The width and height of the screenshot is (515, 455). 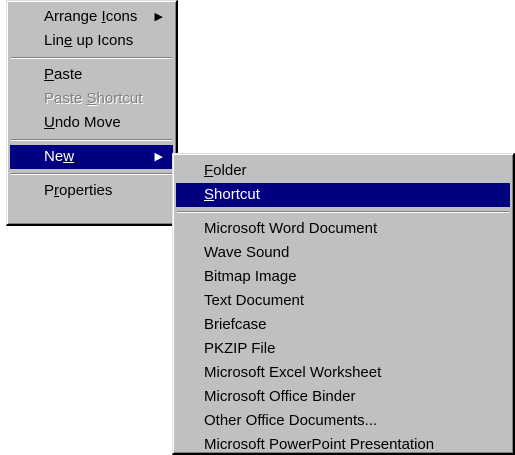 What do you see at coordinates (73, 16) in the screenshot?
I see `menu-item-label: Arrange` at bounding box center [73, 16].